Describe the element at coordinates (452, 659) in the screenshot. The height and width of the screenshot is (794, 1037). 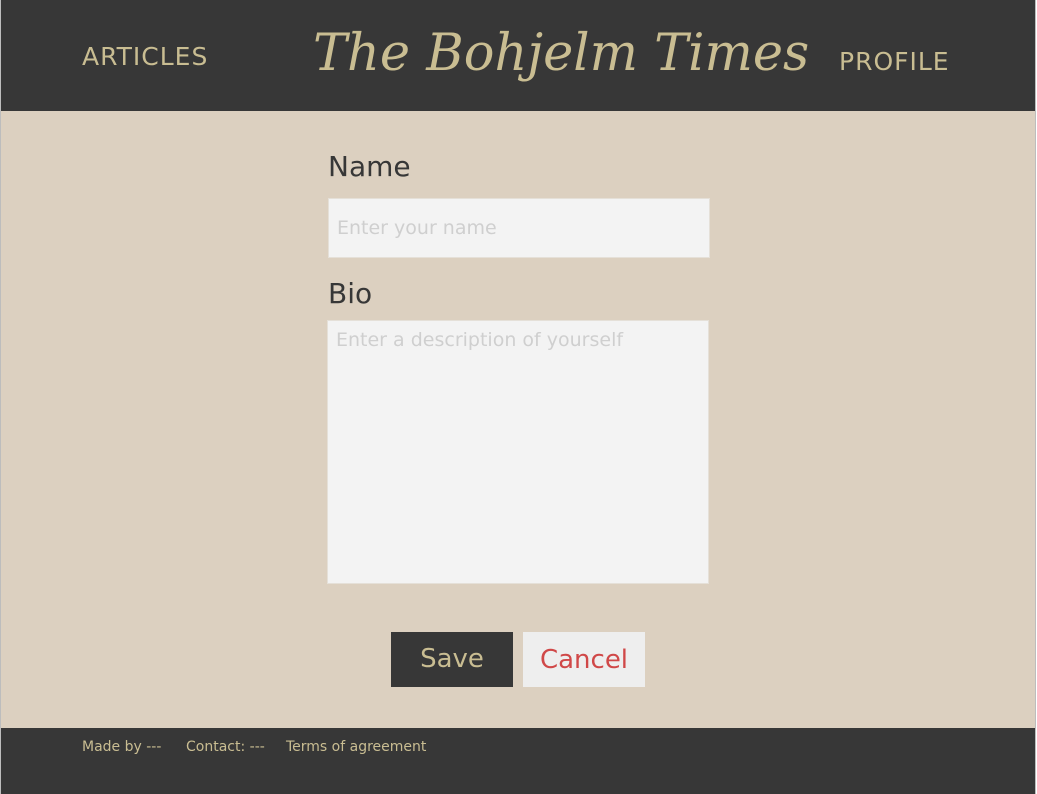
I see `save-button: Save` at that location.